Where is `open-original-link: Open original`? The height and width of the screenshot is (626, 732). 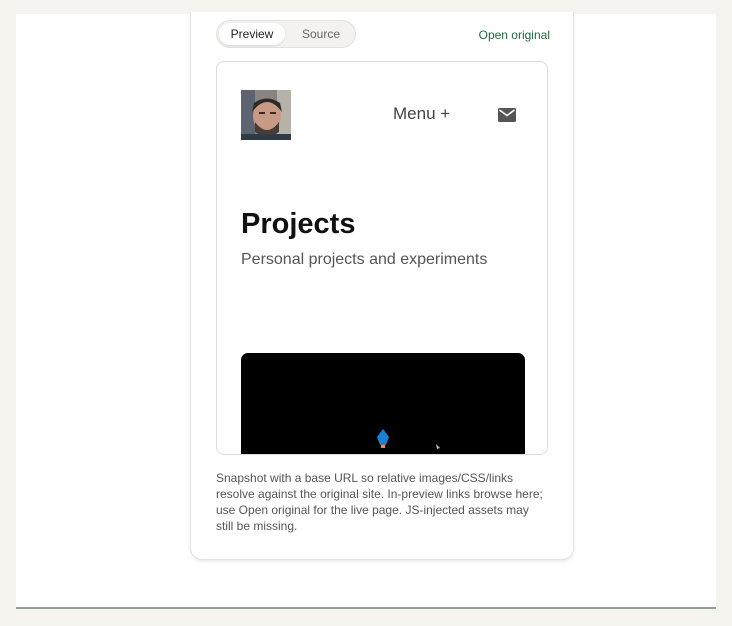
open-original-link: Open original is located at coordinates (514, 35).